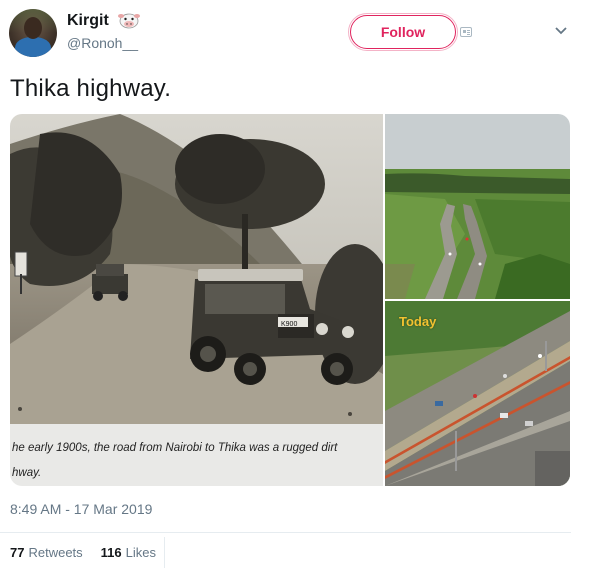 This screenshot has width=591, height=568. Describe the element at coordinates (102, 43) in the screenshot. I see `user-handle: @Ronoh__` at that location.